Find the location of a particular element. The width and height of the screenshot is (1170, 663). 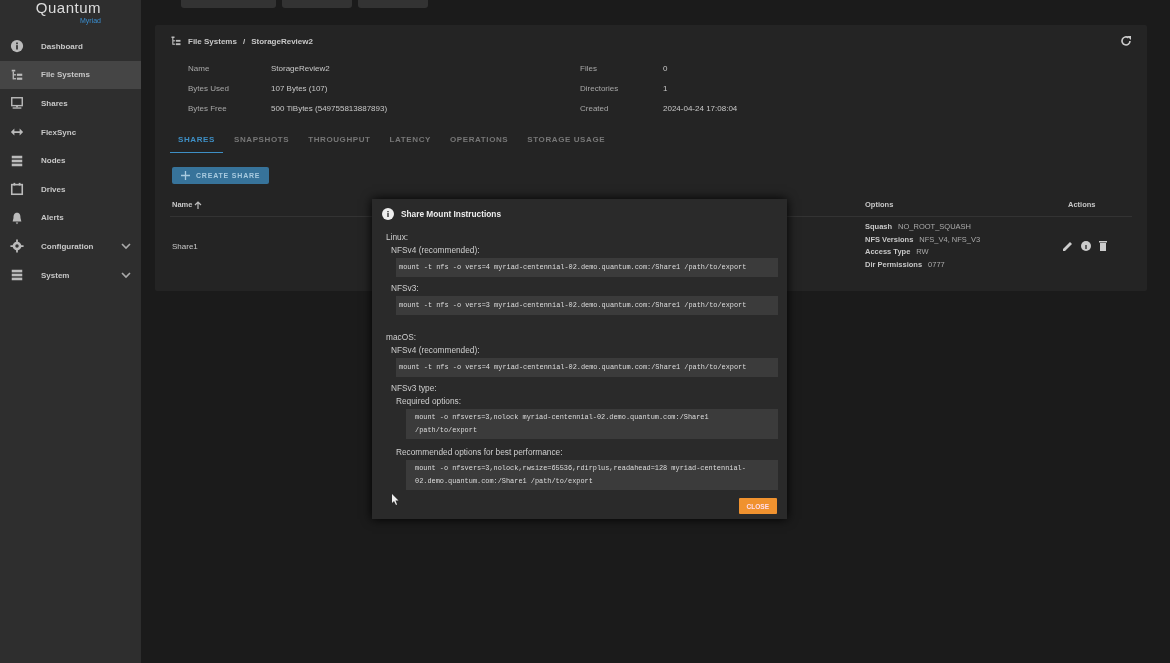

tab: STORAGE USAGE is located at coordinates (566, 144).